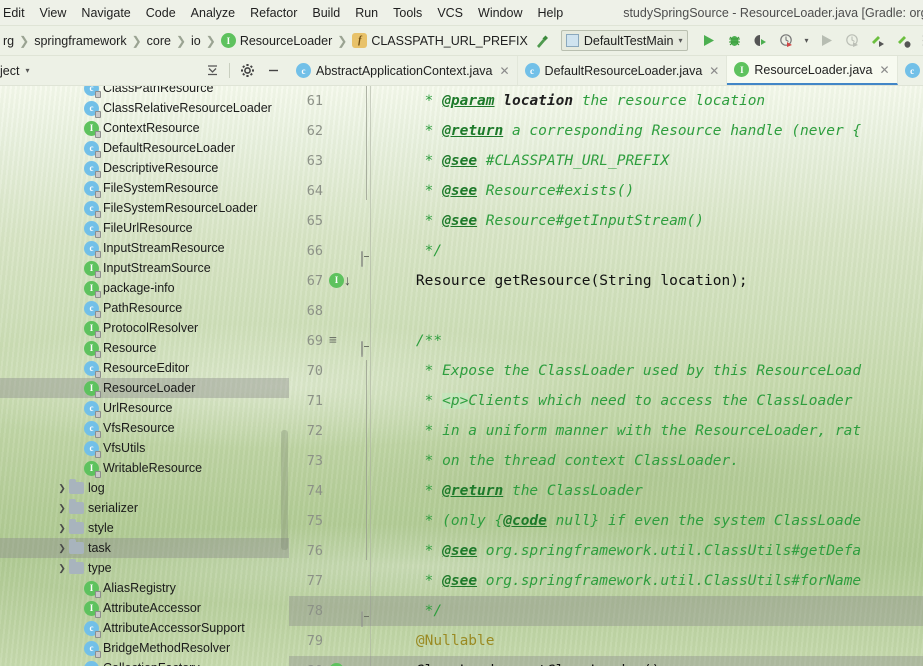  What do you see at coordinates (144, 648) in the screenshot?
I see `tree-node-bridgemethodresolver: c BridgeMethodResolver` at bounding box center [144, 648].